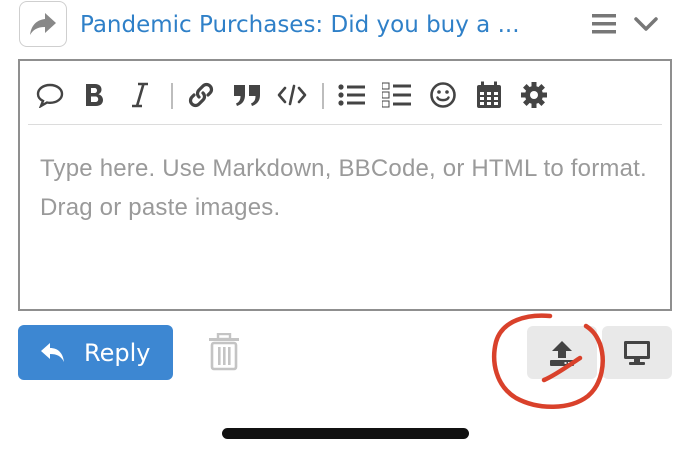 Image resolution: width=690 pixels, height=452 pixels. I want to click on bold-button, so click(94, 95).